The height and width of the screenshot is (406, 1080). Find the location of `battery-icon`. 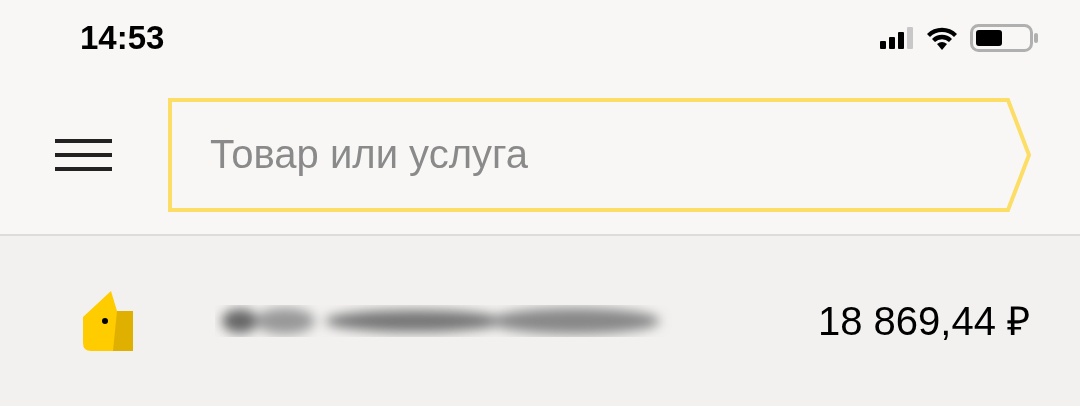

battery-icon is located at coordinates (1005, 37).